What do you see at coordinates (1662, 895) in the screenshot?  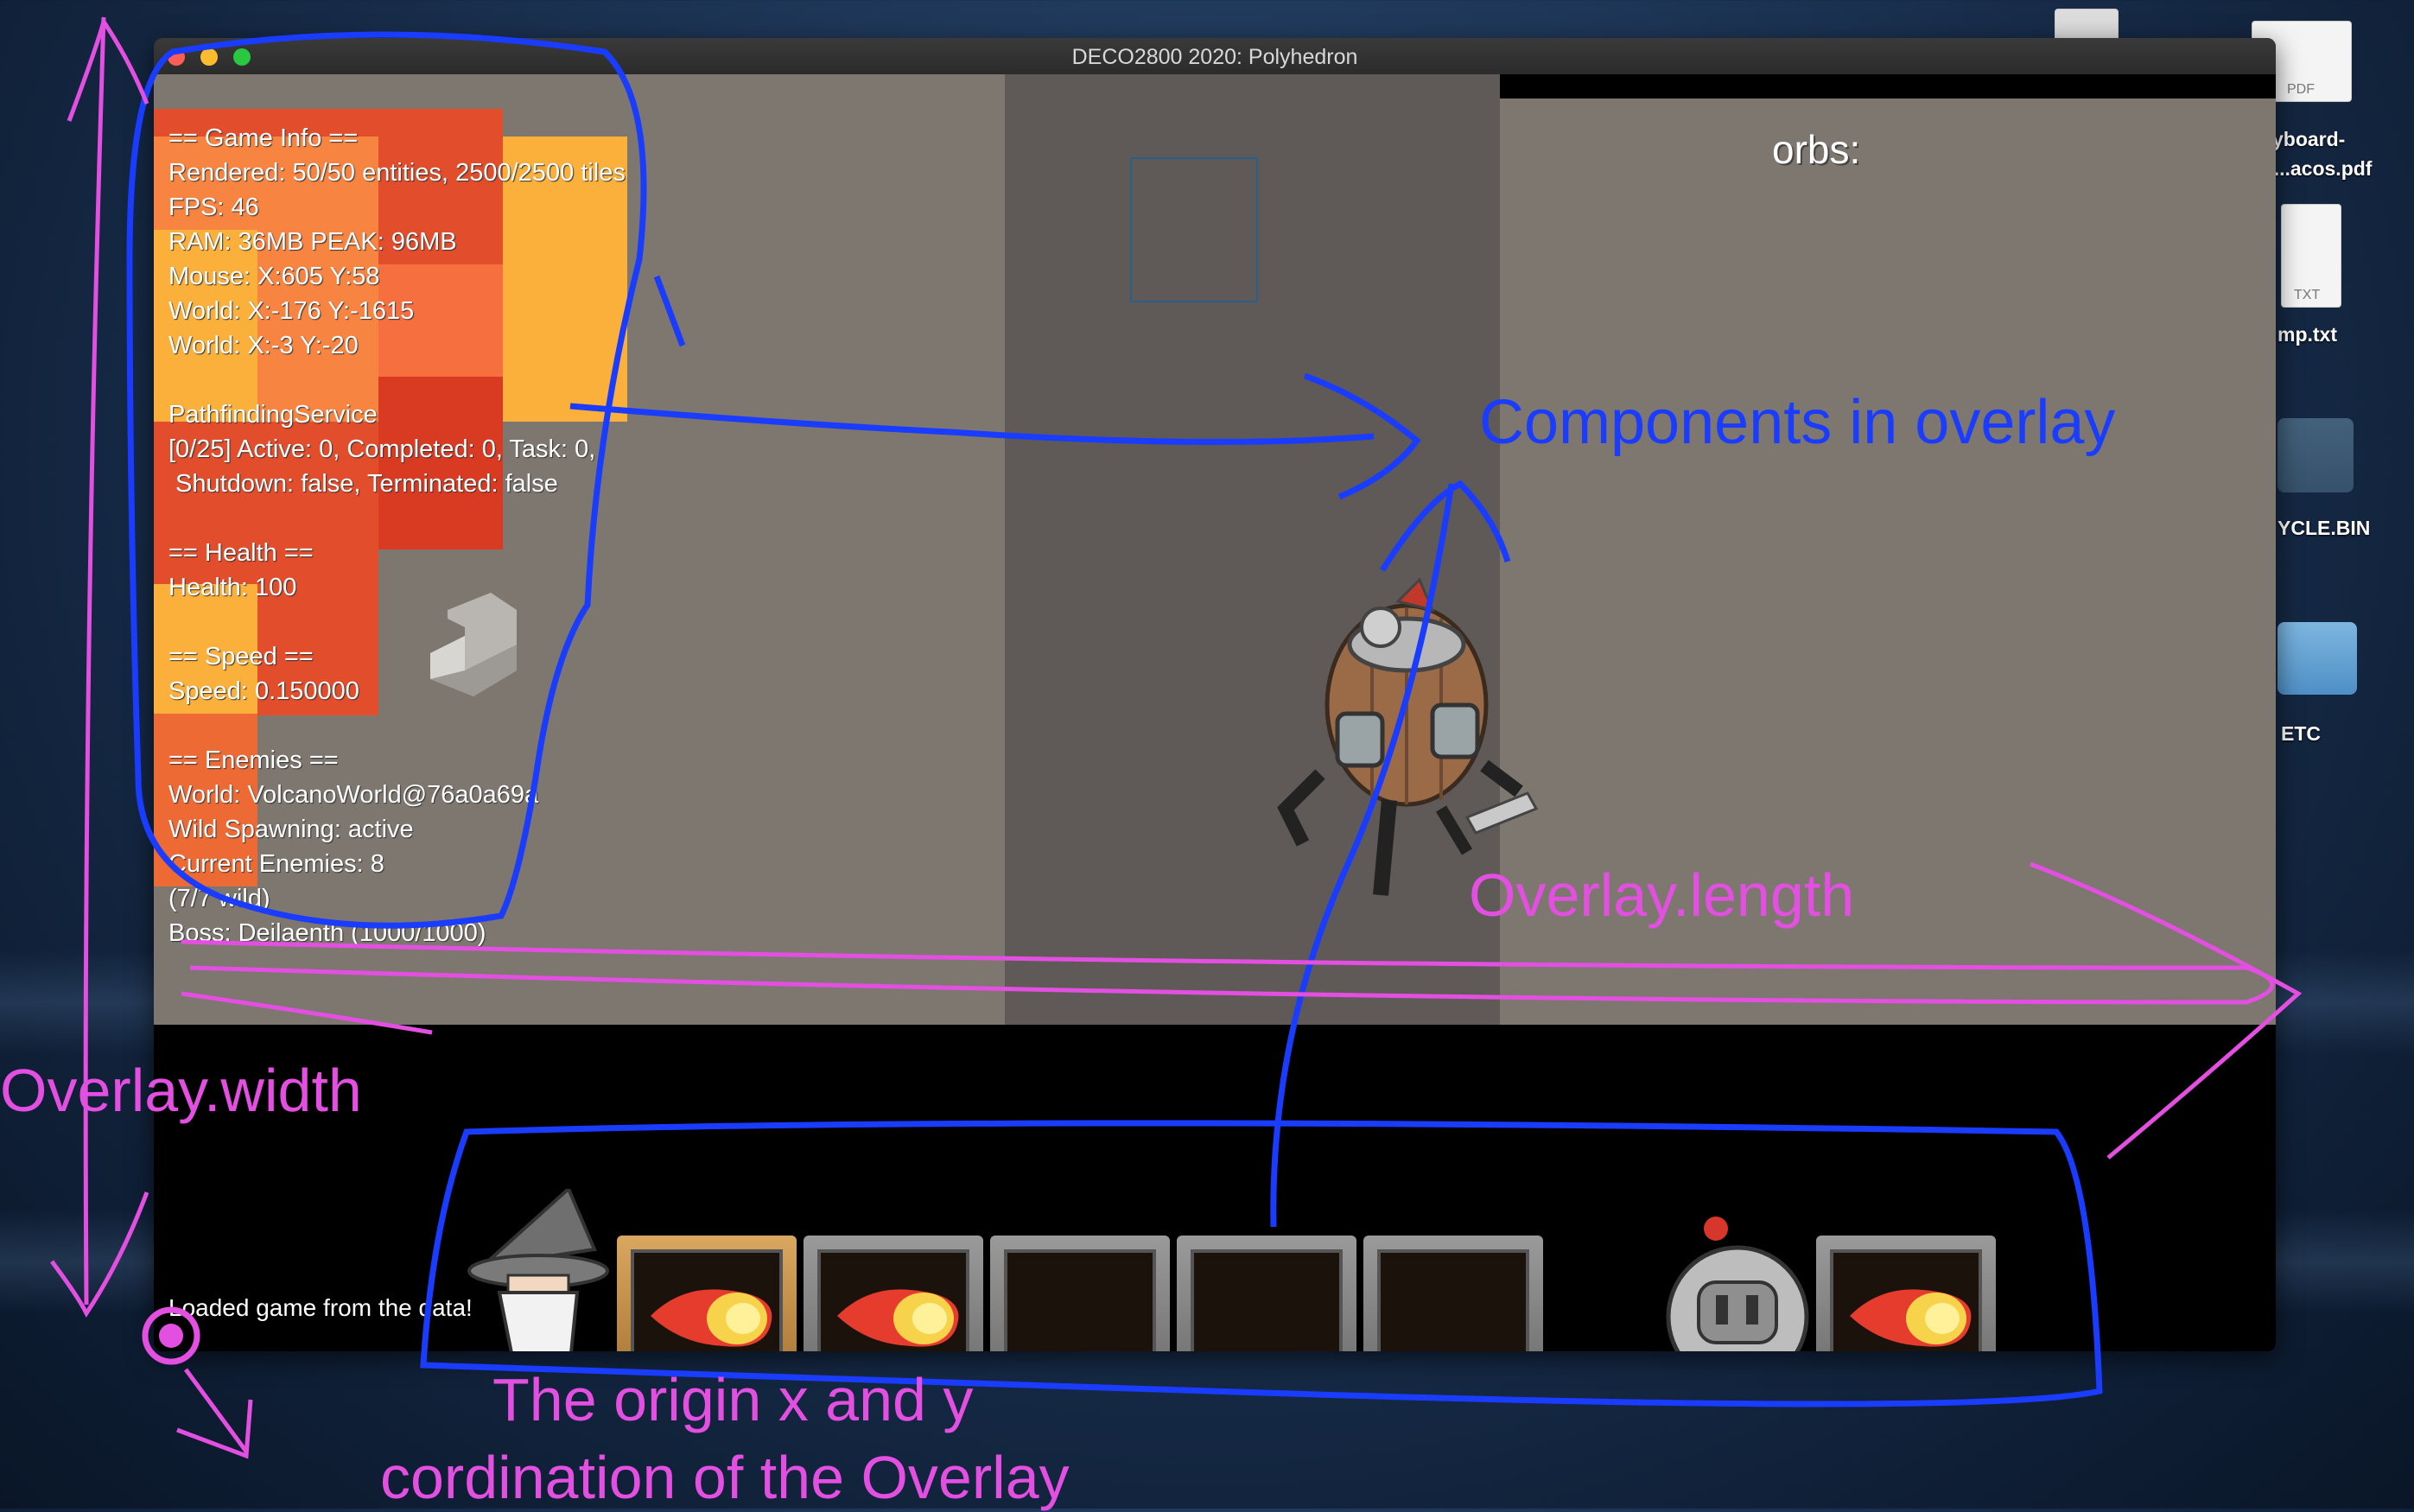 I see `annotation-length-label: Overlay.length` at bounding box center [1662, 895].